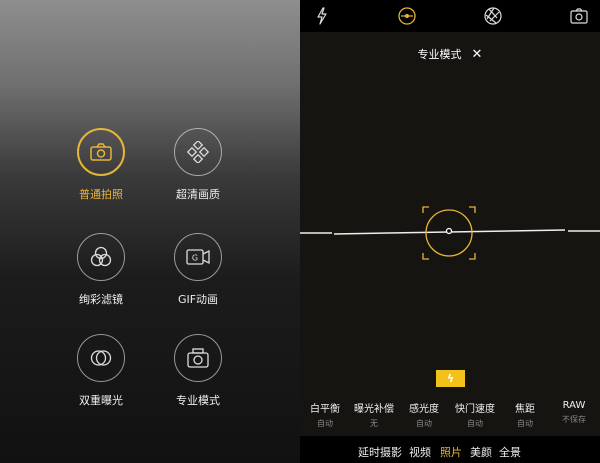  Describe the element at coordinates (101, 400) in the screenshot. I see `mode-label: 双重曝光` at that location.